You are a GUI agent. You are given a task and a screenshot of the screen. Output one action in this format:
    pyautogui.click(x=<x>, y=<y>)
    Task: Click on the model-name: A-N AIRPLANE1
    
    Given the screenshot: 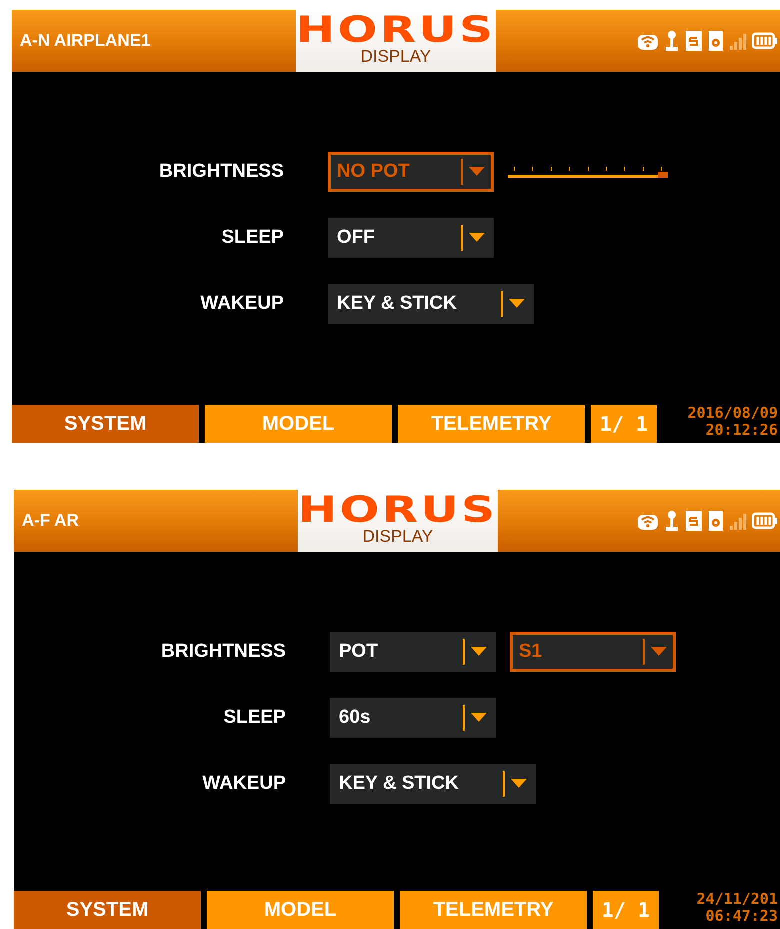 What is the action you would take?
    pyautogui.click(x=86, y=41)
    